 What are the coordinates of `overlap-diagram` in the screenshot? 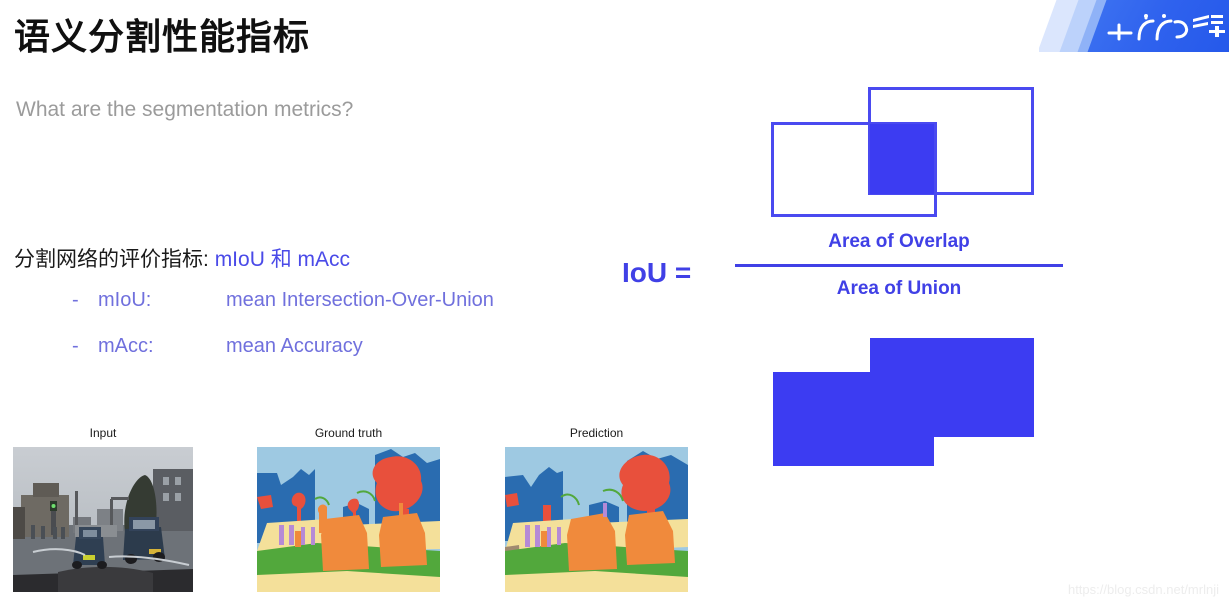 It's located at (910, 155).